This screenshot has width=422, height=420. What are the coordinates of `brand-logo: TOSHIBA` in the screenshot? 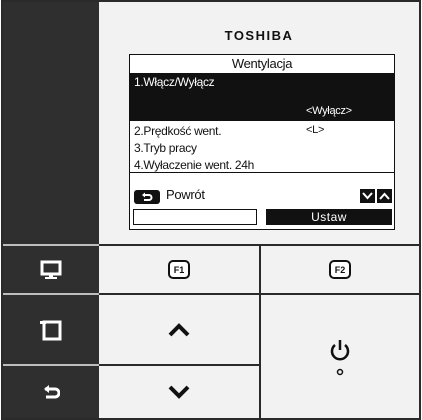 It's located at (259, 35).